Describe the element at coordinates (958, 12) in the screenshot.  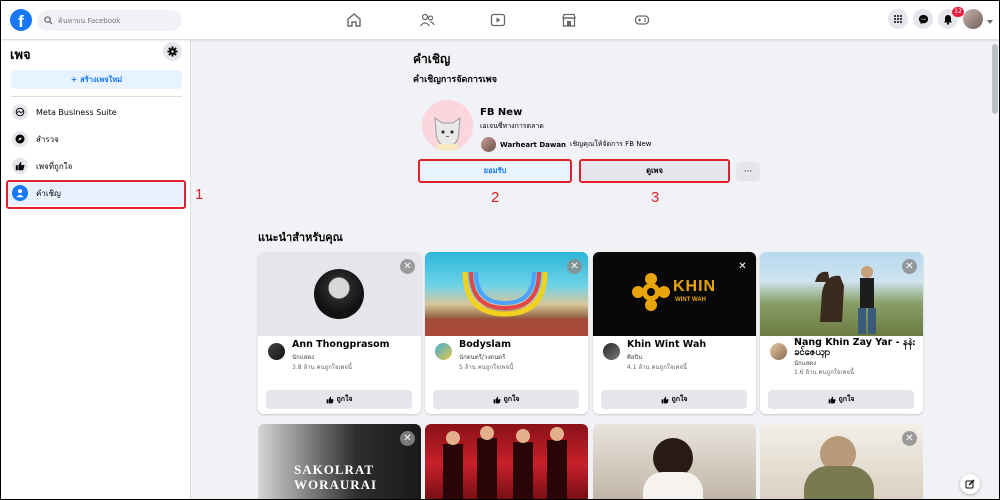
I see `notification-badge: 12` at that location.